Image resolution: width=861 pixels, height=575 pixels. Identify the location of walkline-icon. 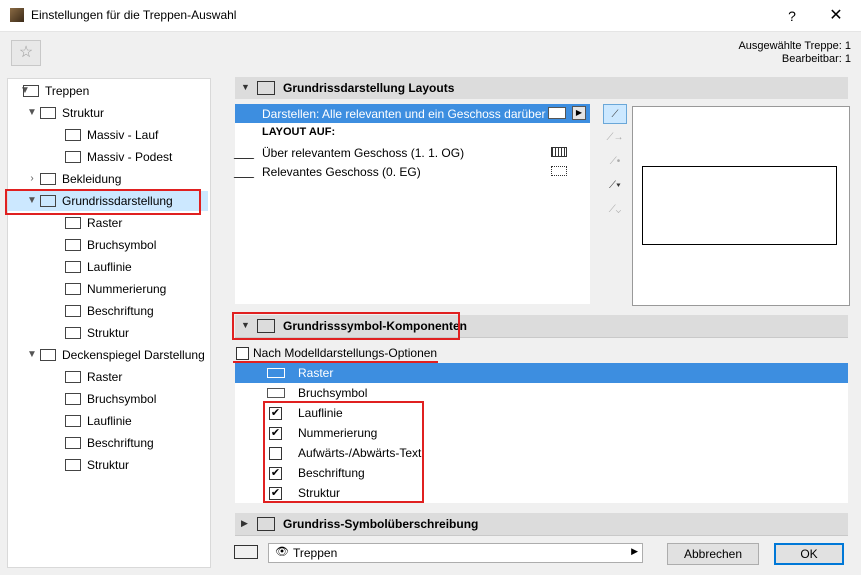
(73, 421).